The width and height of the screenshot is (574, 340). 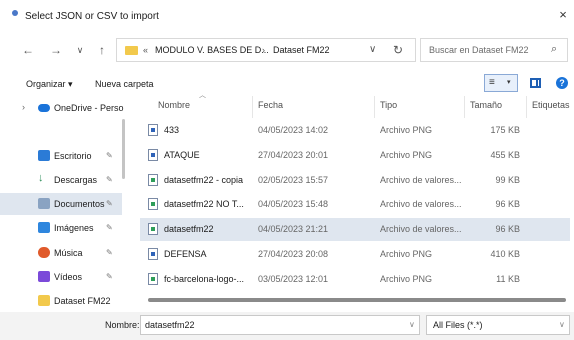 What do you see at coordinates (301, 50) in the screenshot?
I see `breadcrumb-dataset: Dataset FM22` at bounding box center [301, 50].